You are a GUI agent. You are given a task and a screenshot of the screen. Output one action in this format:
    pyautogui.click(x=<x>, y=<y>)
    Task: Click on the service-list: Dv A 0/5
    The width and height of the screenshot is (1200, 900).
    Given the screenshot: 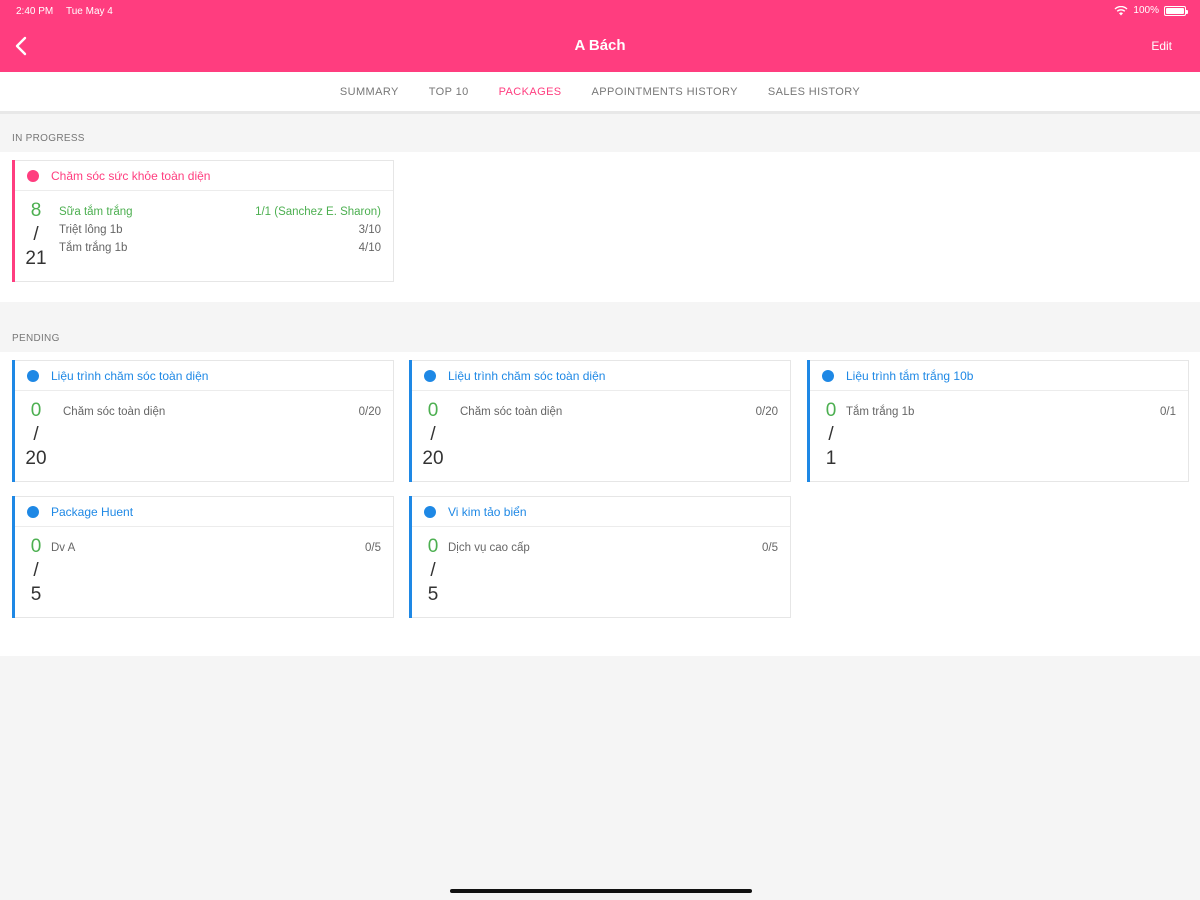 What is the action you would take?
    pyautogui.click(x=216, y=548)
    